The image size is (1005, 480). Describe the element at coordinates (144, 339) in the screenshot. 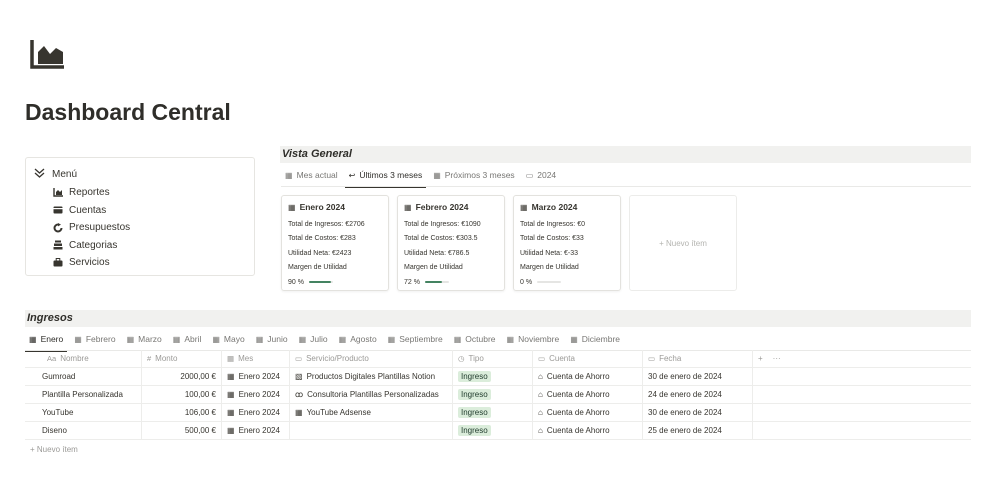

I see `tab-marzo: ▦ Marzo` at that location.